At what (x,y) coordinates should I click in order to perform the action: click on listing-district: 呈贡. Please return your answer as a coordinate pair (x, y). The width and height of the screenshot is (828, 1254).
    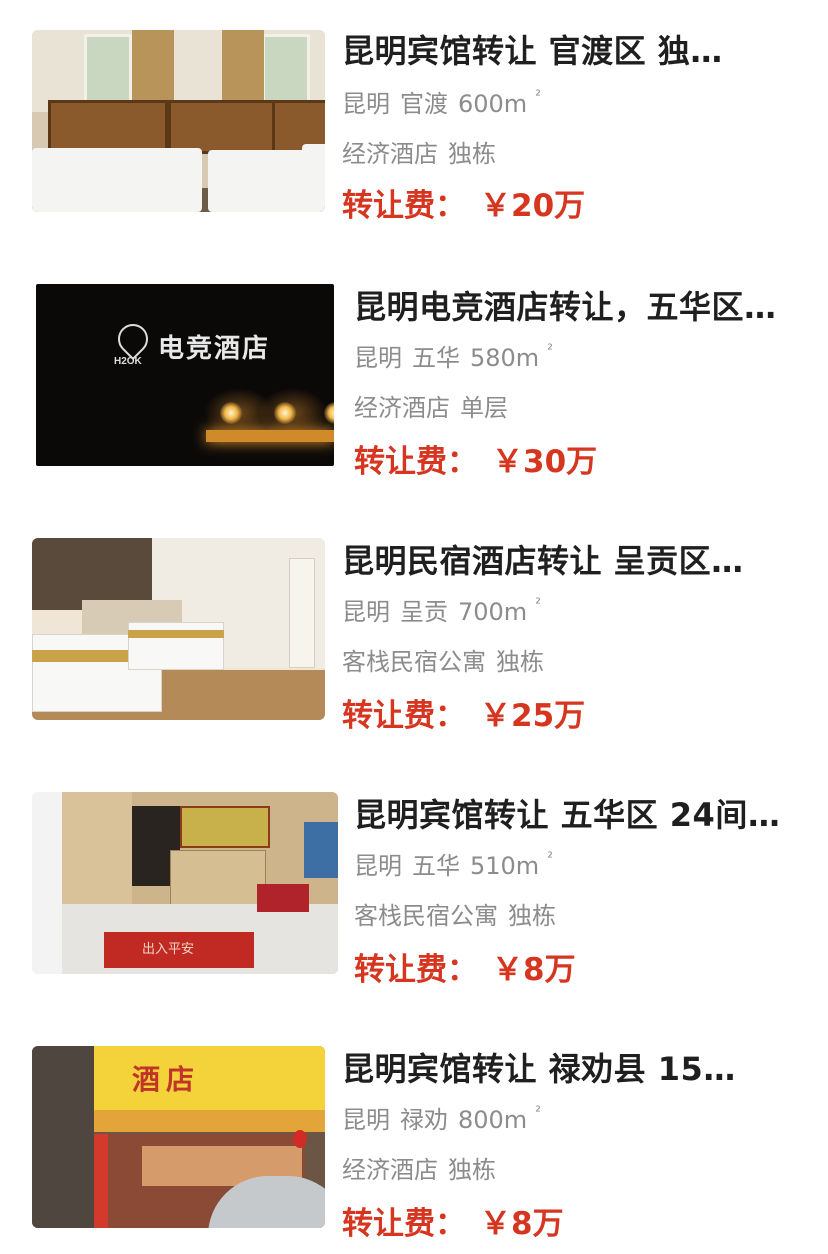
    Looking at the image, I should click on (424, 612).